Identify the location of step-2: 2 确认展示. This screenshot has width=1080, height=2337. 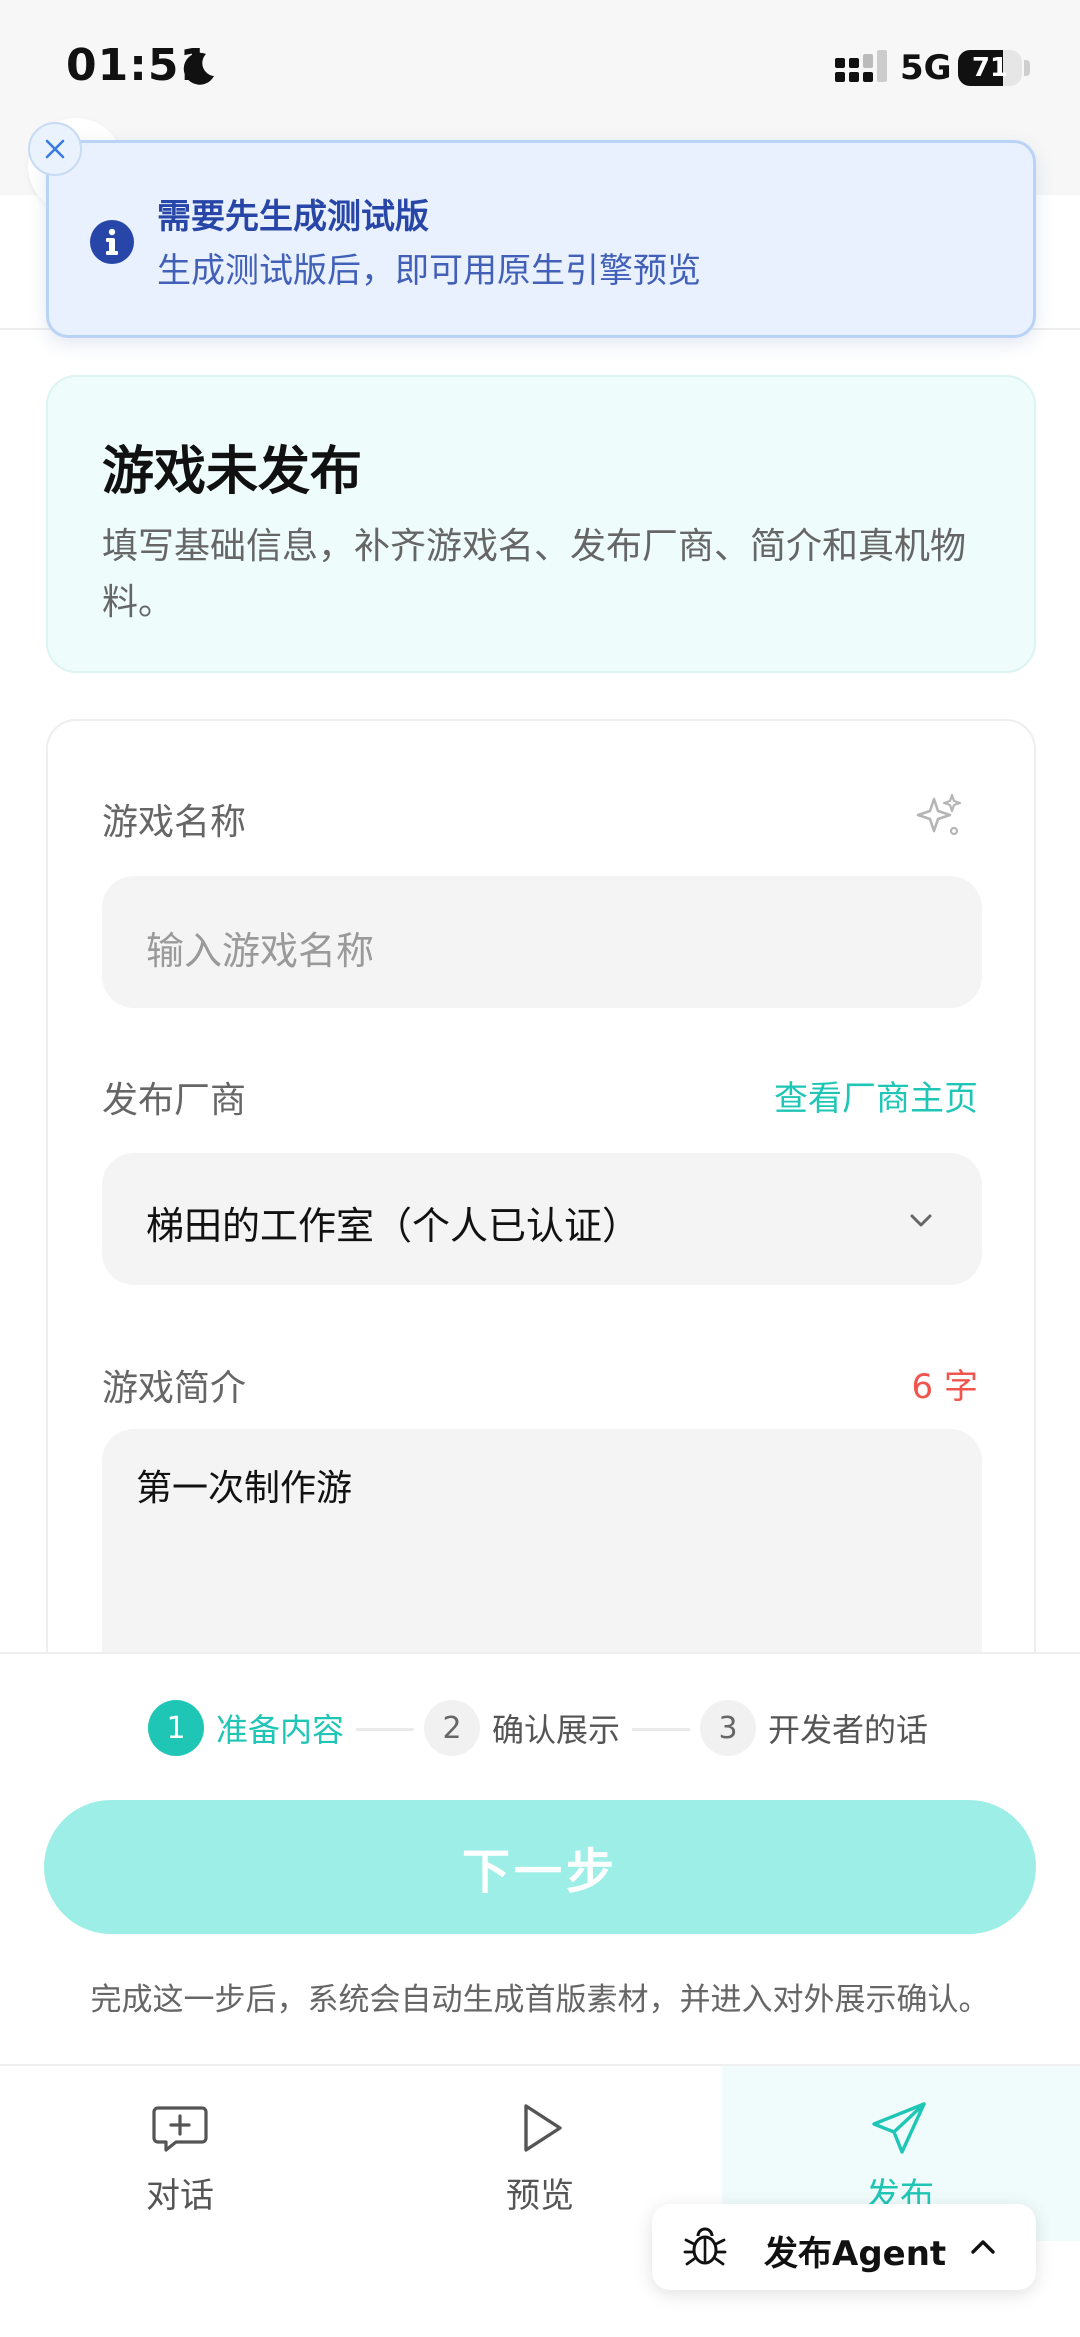
(522, 1728).